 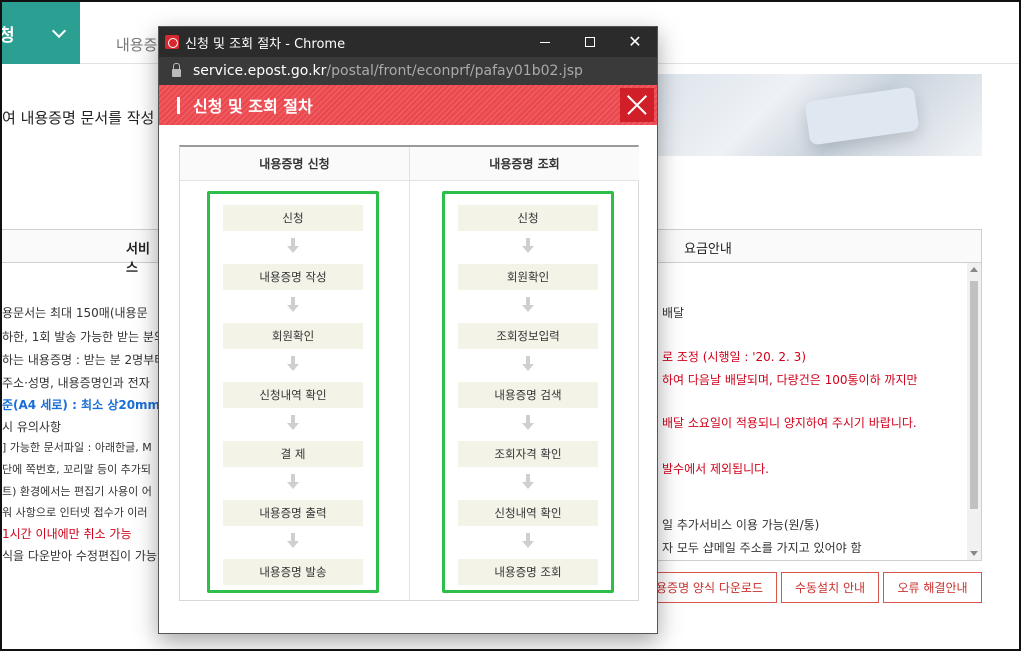 What do you see at coordinates (138, 259) in the screenshot?
I see `tab-service-label: 서비스` at bounding box center [138, 259].